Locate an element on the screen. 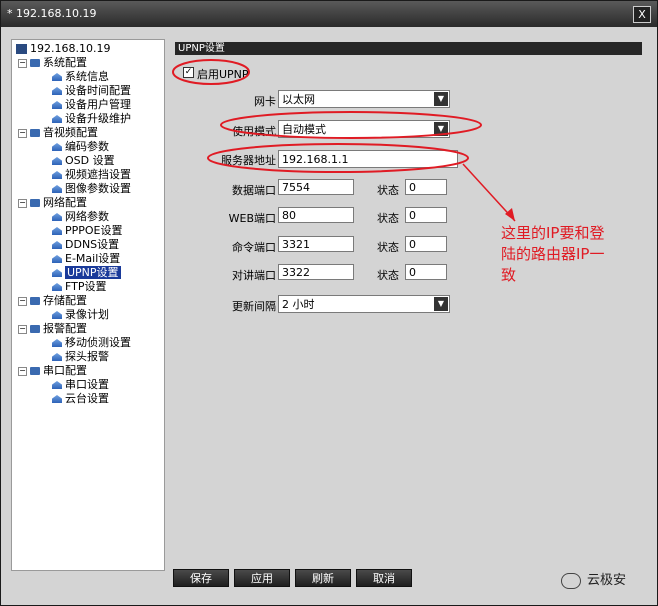 The height and width of the screenshot is (606, 658). watermark: 云极安 is located at coordinates (593, 579).